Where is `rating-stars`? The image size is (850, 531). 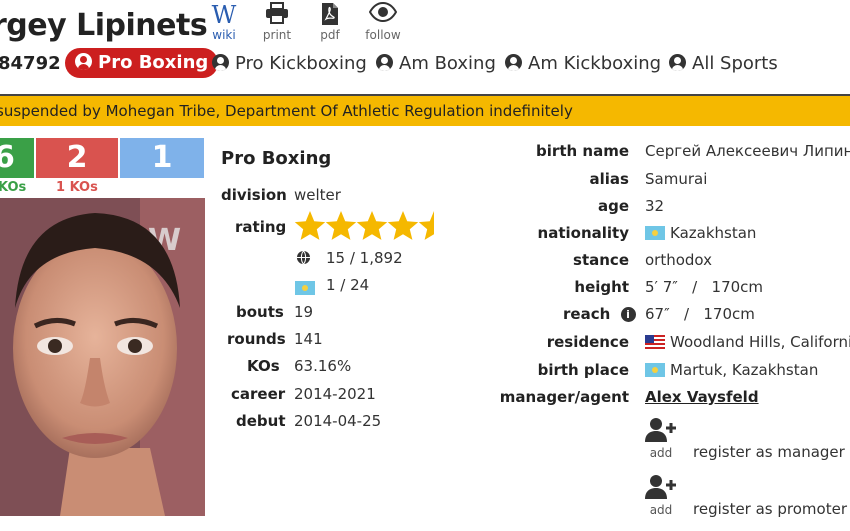
rating-stars is located at coordinates (365, 228).